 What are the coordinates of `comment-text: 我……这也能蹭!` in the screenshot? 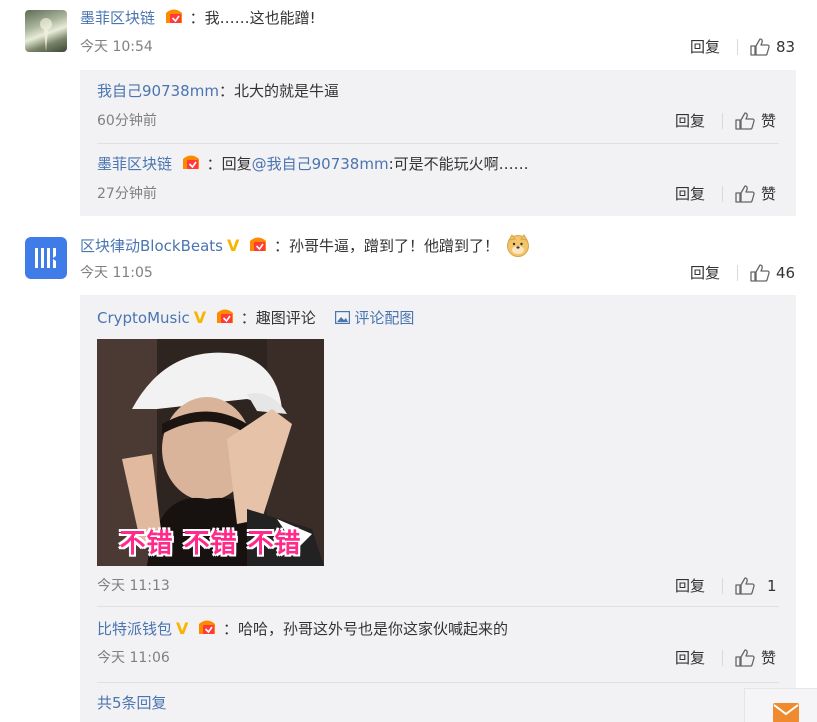 It's located at (260, 18).